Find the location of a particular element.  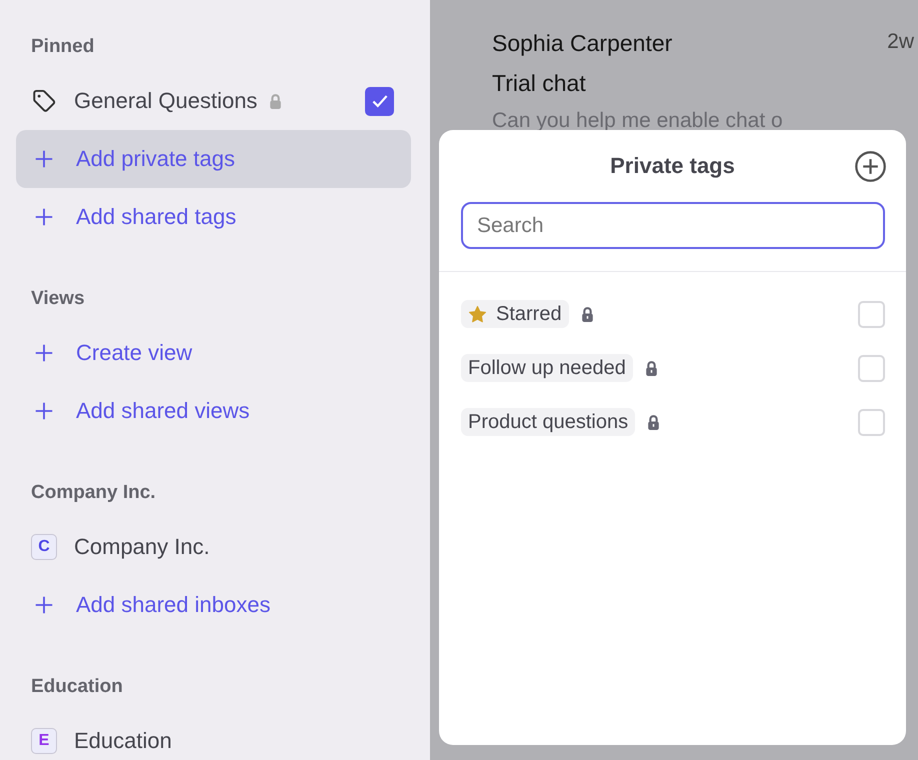

item-label: Company Inc. is located at coordinates (142, 547).